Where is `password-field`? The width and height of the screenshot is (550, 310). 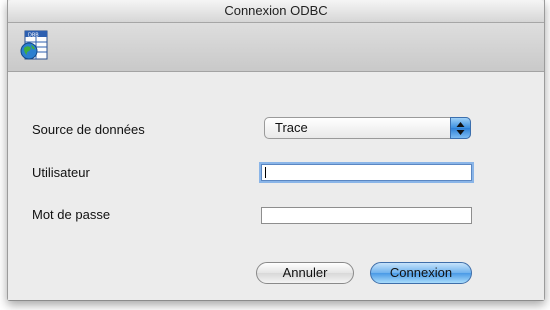 password-field is located at coordinates (366, 215).